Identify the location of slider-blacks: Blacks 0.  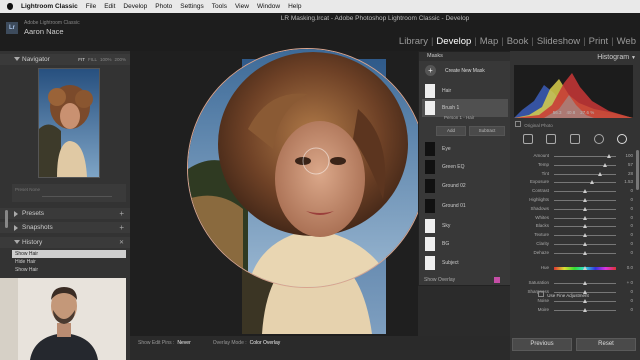
(575, 226).